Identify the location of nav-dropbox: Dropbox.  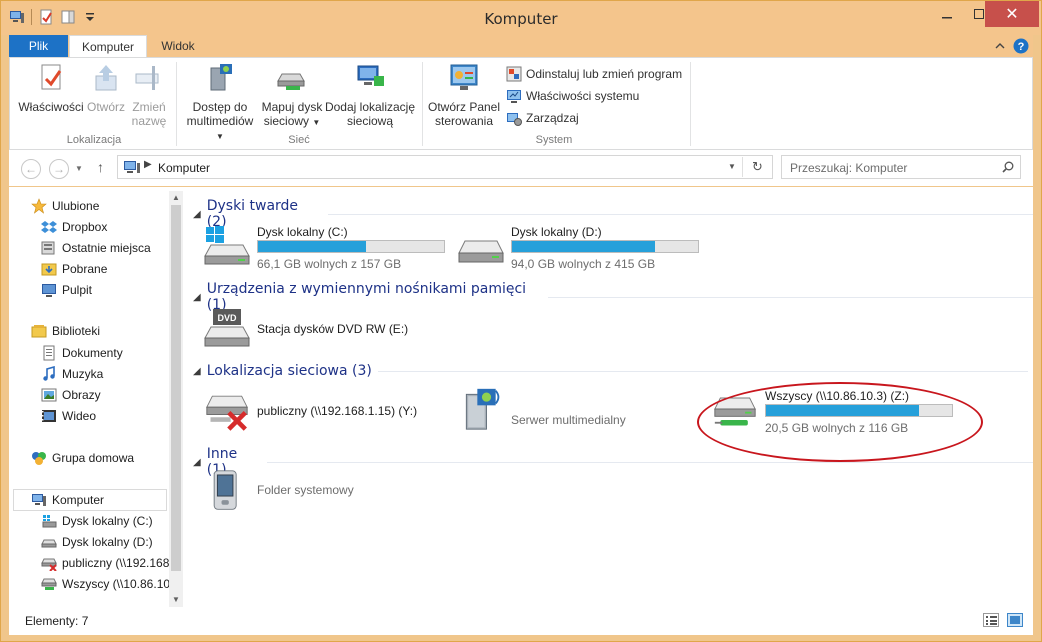
(74, 227).